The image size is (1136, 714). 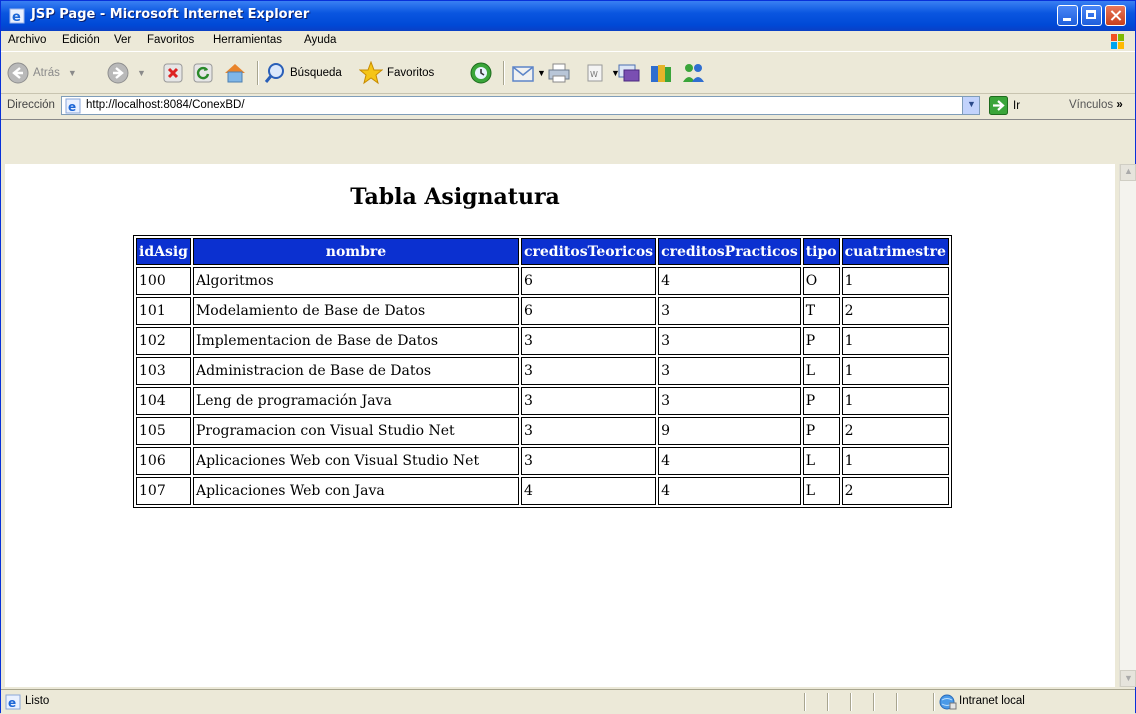 I want to click on address-dropdown-button: ▼, so click(x=970, y=105).